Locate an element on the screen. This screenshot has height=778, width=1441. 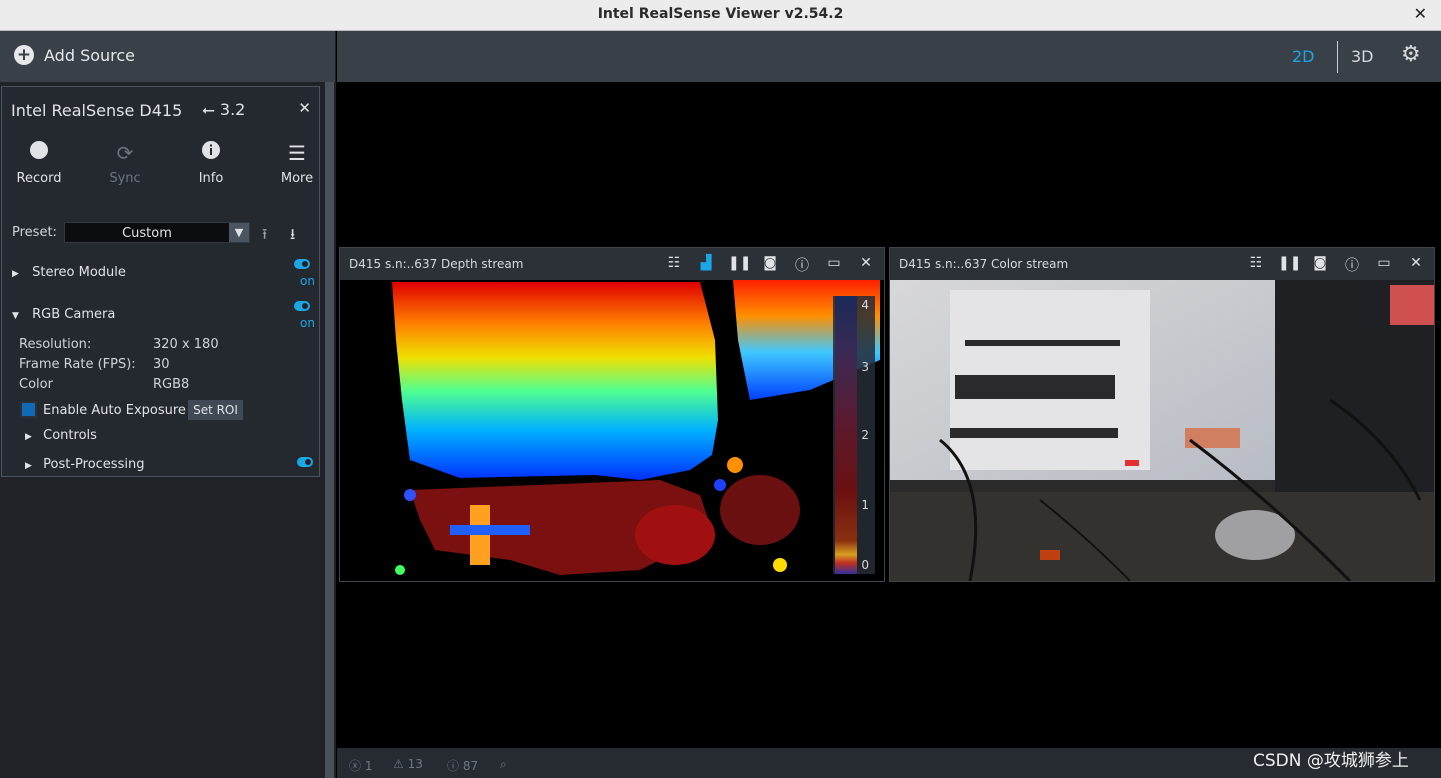
set-roi-button: Set ROI is located at coordinates (215, 410).